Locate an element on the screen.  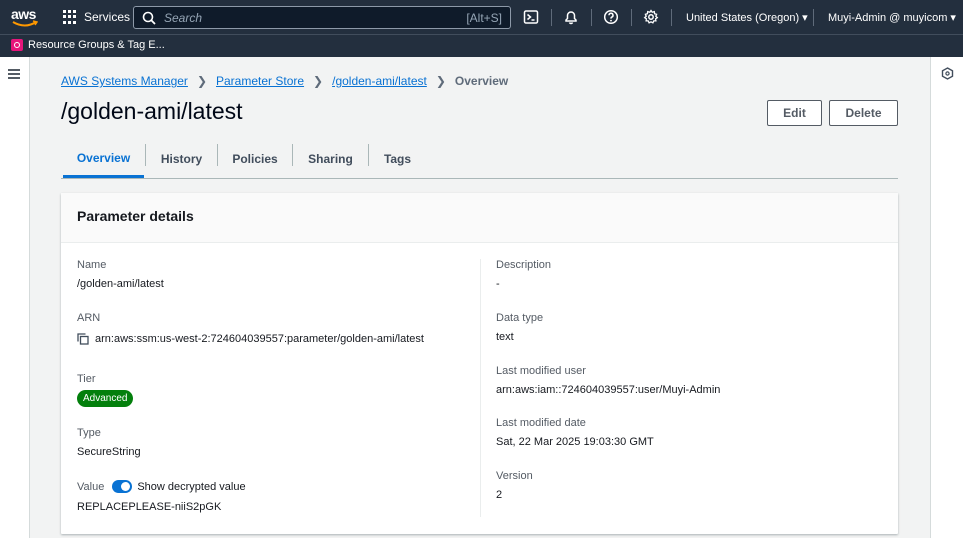
cloudshell-icon is located at coordinates (531, 17).